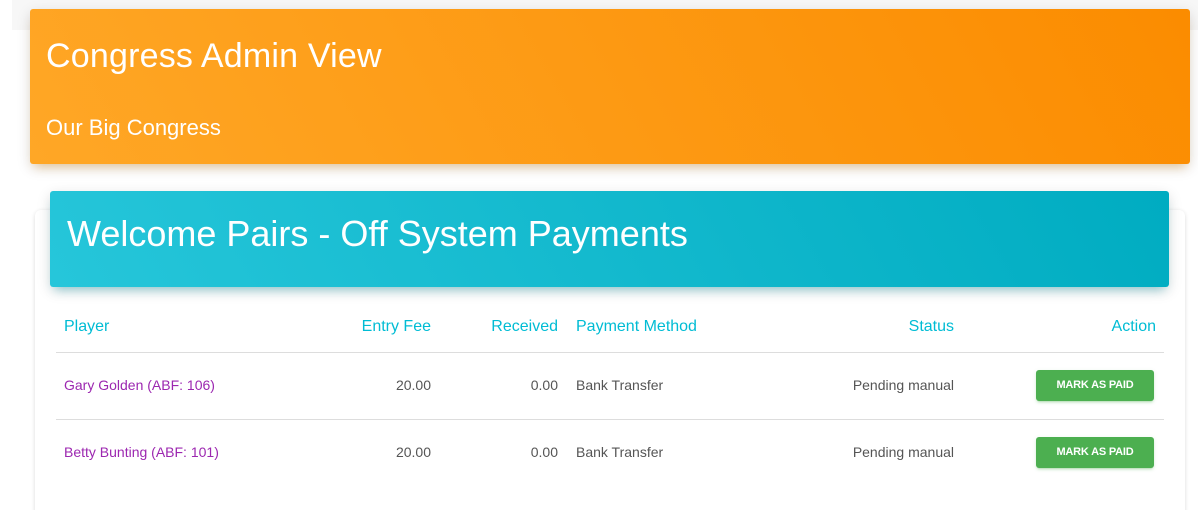 The image size is (1198, 510). Describe the element at coordinates (377, 233) in the screenshot. I see `payments-card-title: Welcome Pairs - Off System Payments` at that location.